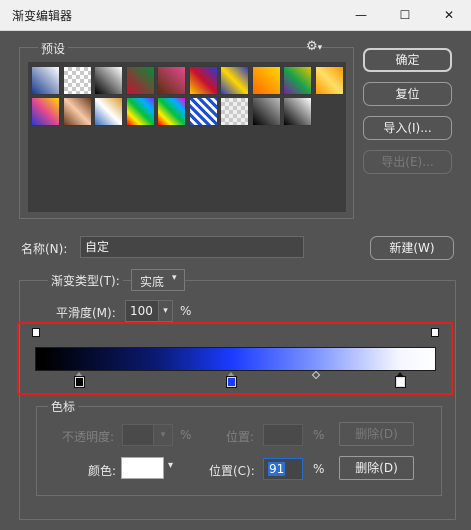 This screenshot has height=530, width=471. I want to click on minimize-button: —, so click(361, 15).